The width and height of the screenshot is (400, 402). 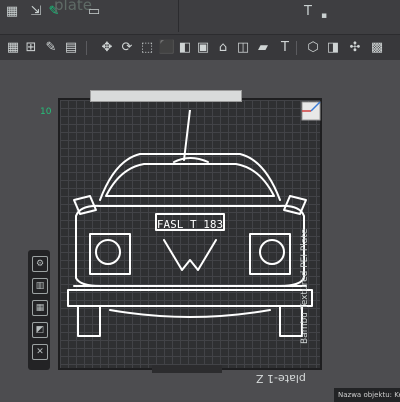 I want to click on assemble-icon: ✣, so click(x=355, y=48).